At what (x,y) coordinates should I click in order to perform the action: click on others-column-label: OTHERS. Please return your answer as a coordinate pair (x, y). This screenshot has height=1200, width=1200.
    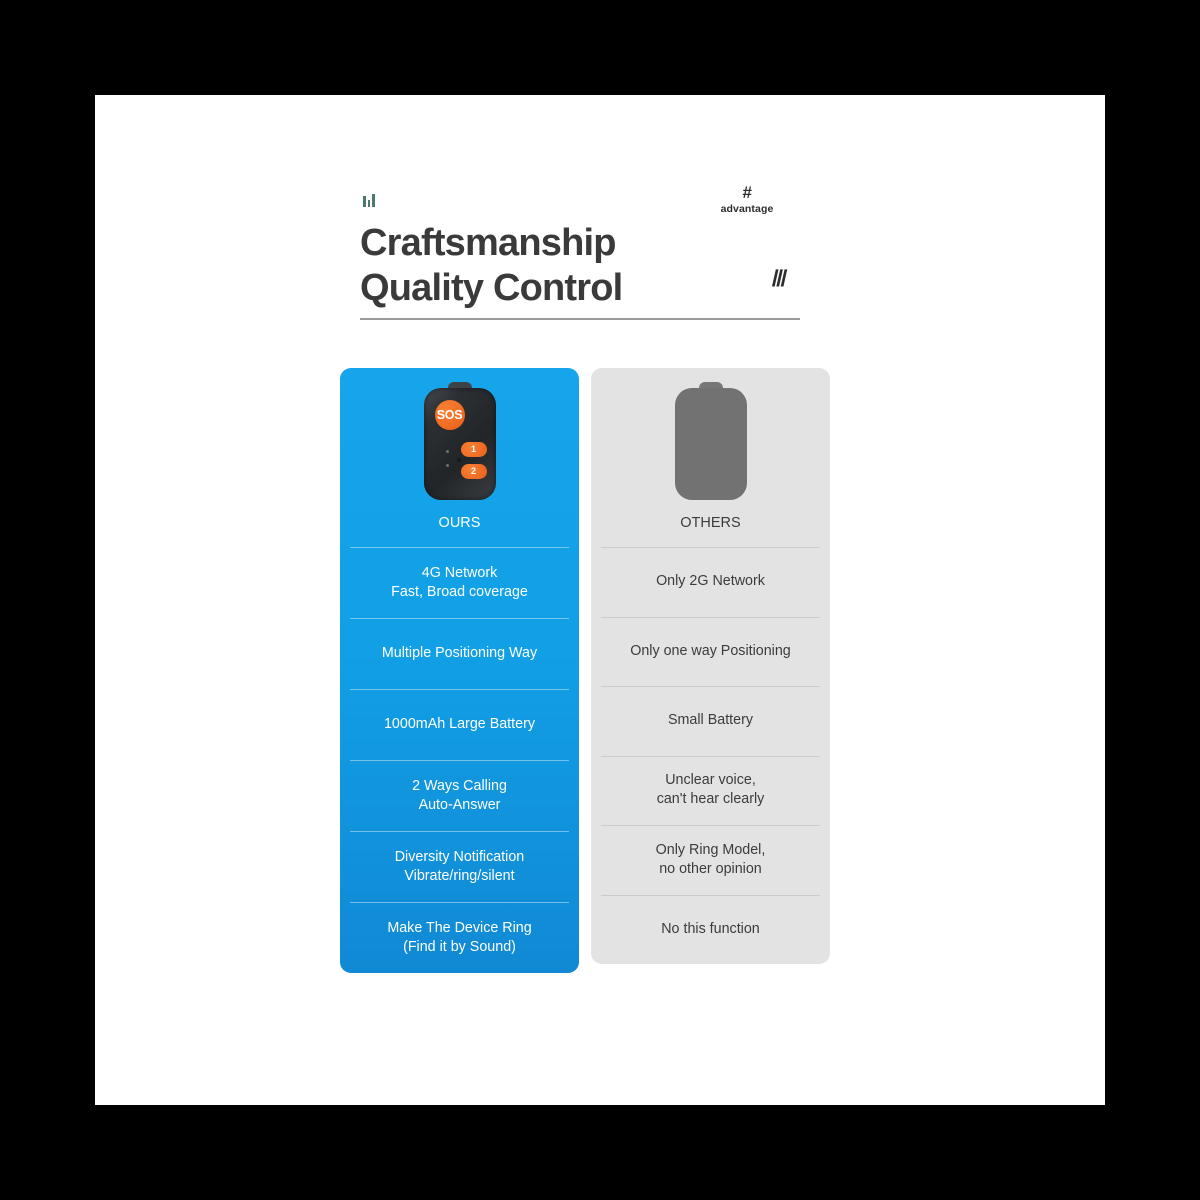
    Looking at the image, I should click on (710, 523).